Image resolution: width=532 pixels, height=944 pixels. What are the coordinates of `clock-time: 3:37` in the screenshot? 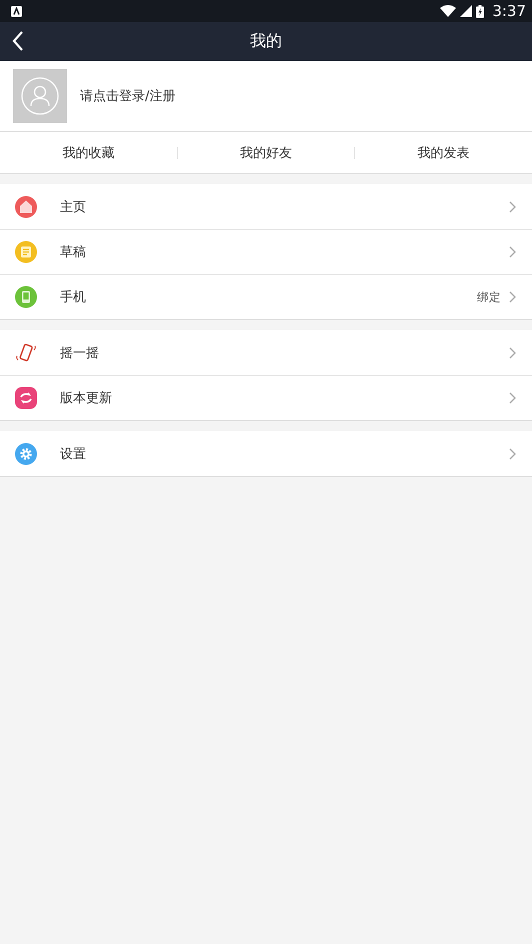 It's located at (509, 11).